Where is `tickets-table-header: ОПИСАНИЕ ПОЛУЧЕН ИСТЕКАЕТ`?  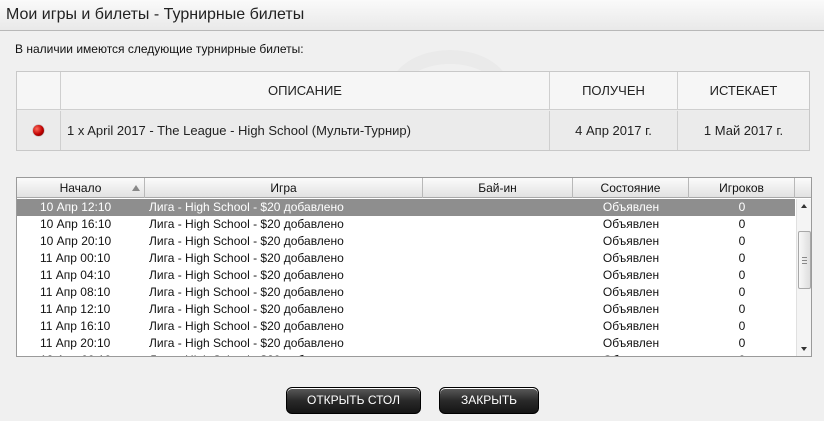
tickets-table-header: ОПИСАНИЕ ПОЛУЧЕН ИСТЕКАЕТ is located at coordinates (413, 91).